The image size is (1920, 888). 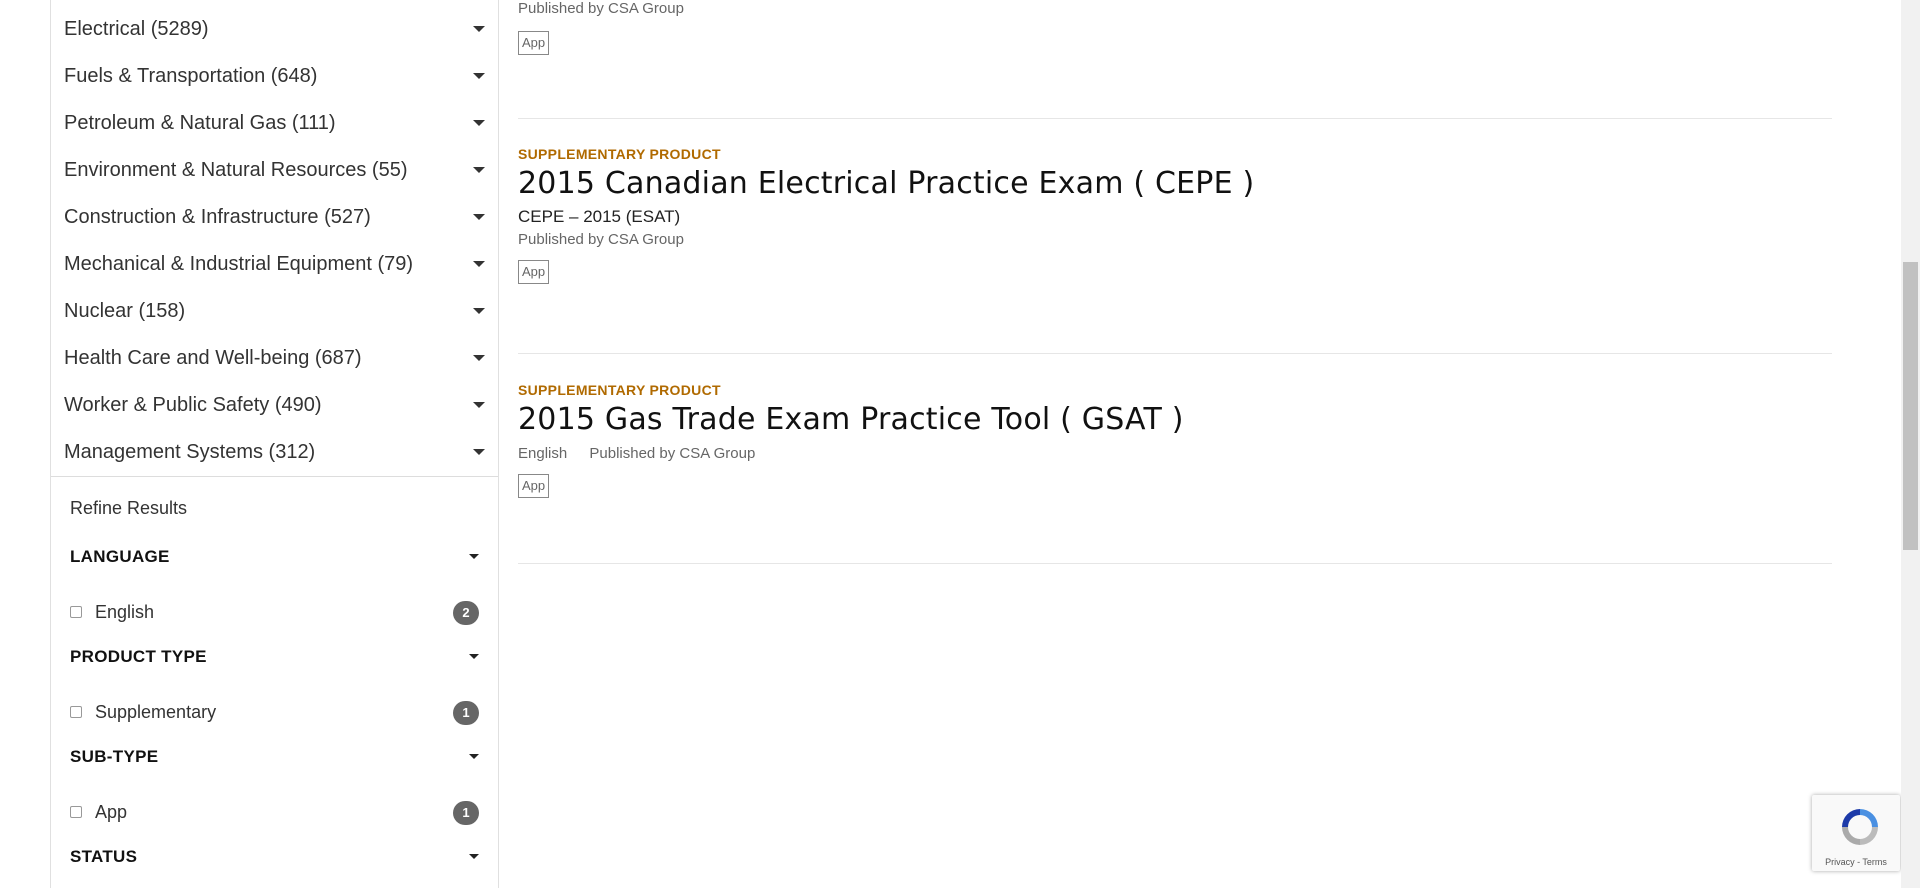 What do you see at coordinates (239, 264) in the screenshot?
I see `category-label: Mechanical & Industrial Equipment (79)` at bounding box center [239, 264].